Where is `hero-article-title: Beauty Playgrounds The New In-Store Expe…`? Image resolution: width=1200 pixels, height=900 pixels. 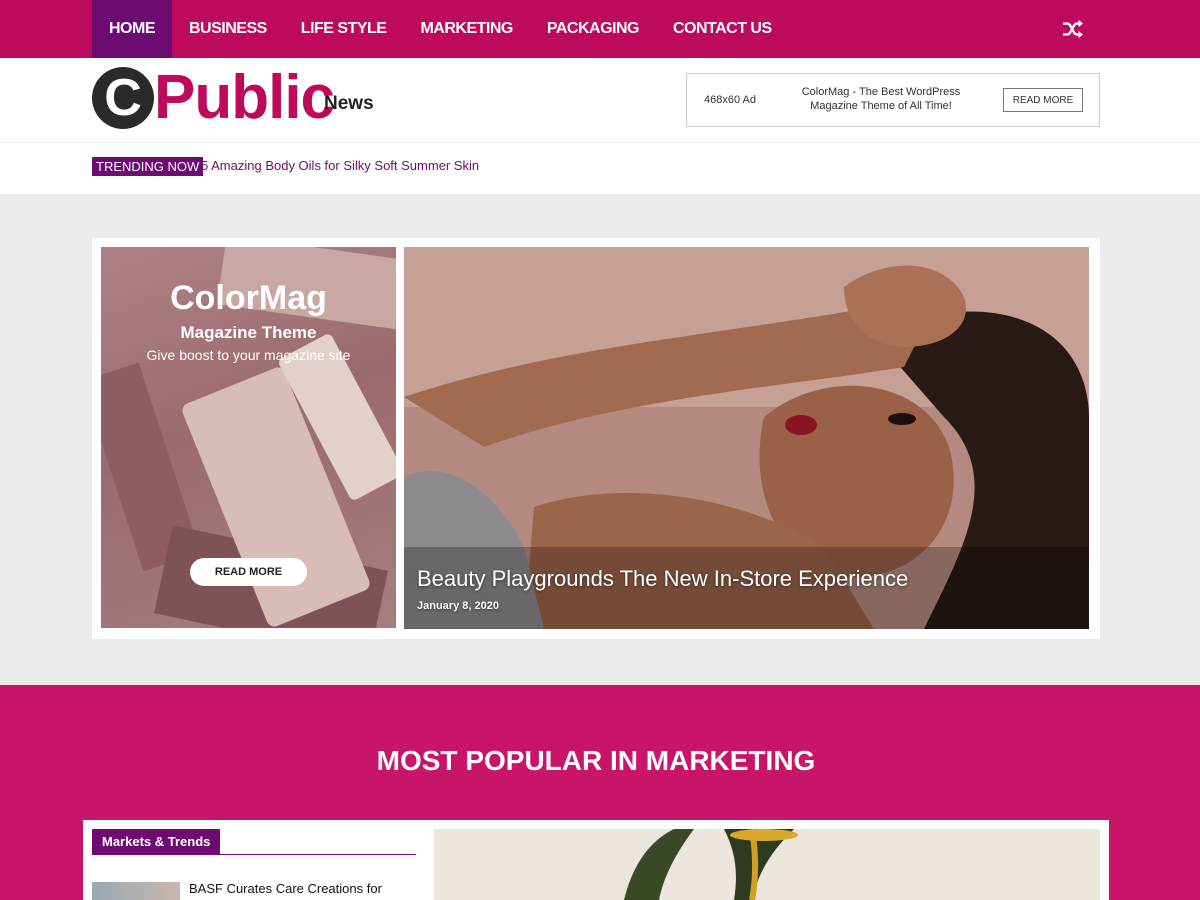 hero-article-title: Beauty Playgrounds The New In-Store Expe… is located at coordinates (662, 579).